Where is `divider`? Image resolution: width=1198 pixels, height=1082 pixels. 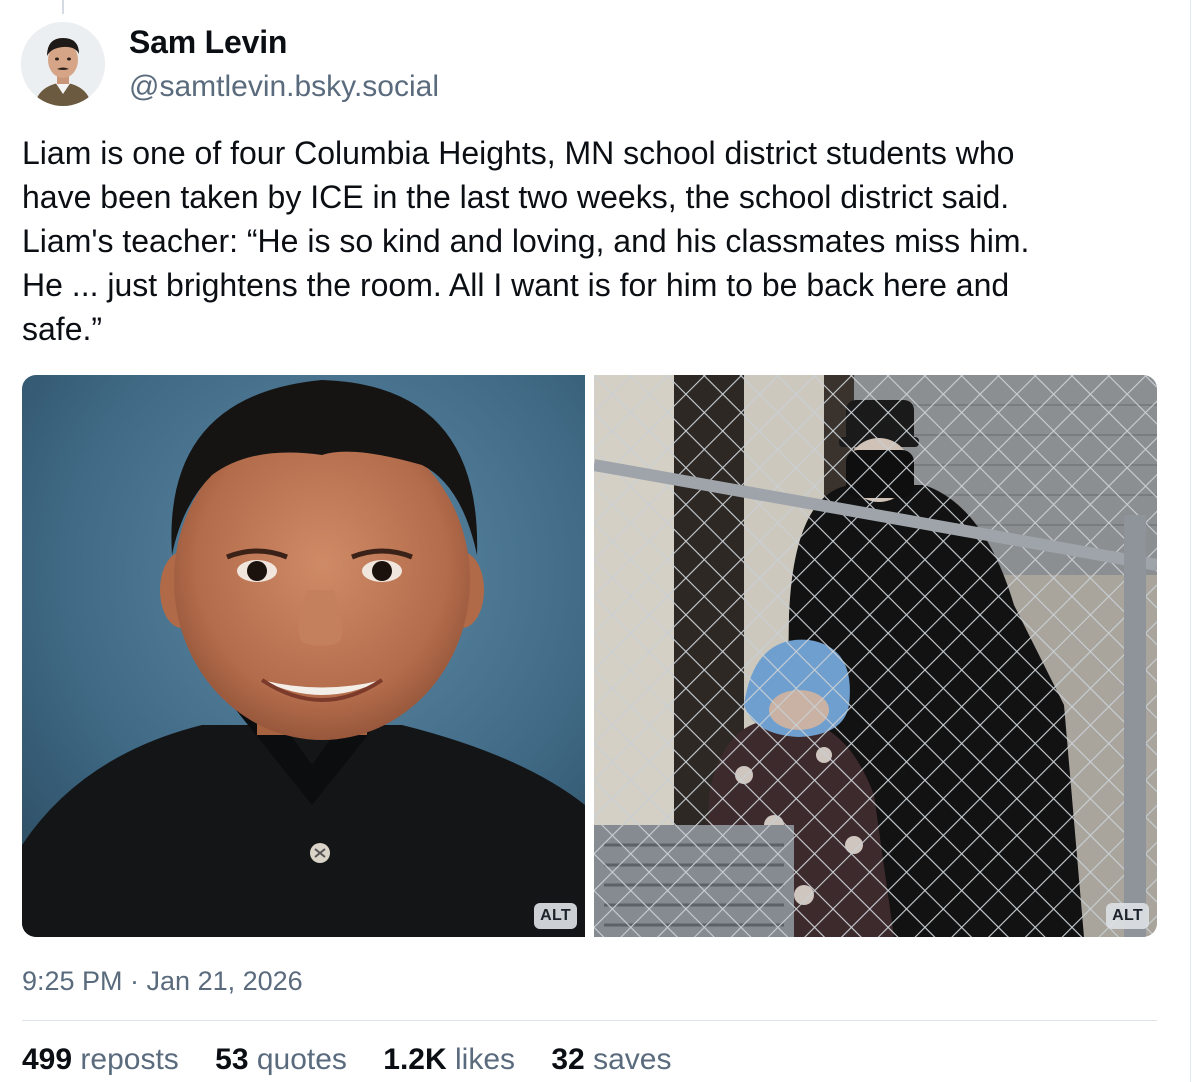 divider is located at coordinates (589, 1020).